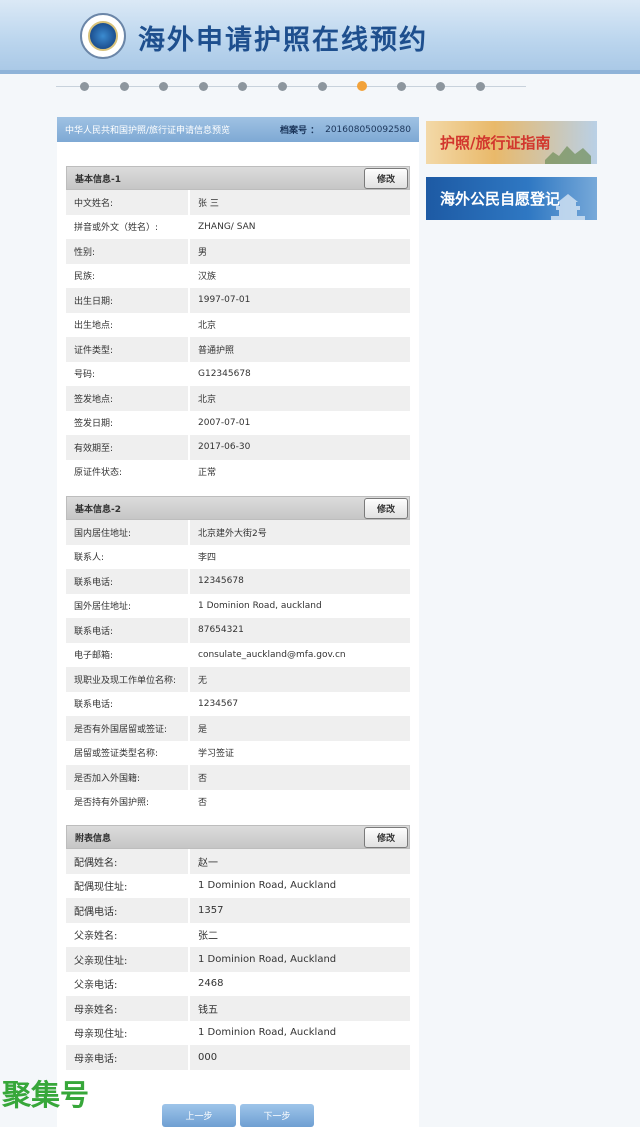  What do you see at coordinates (85, 277) in the screenshot?
I see `field-label: 民族:` at bounding box center [85, 277].